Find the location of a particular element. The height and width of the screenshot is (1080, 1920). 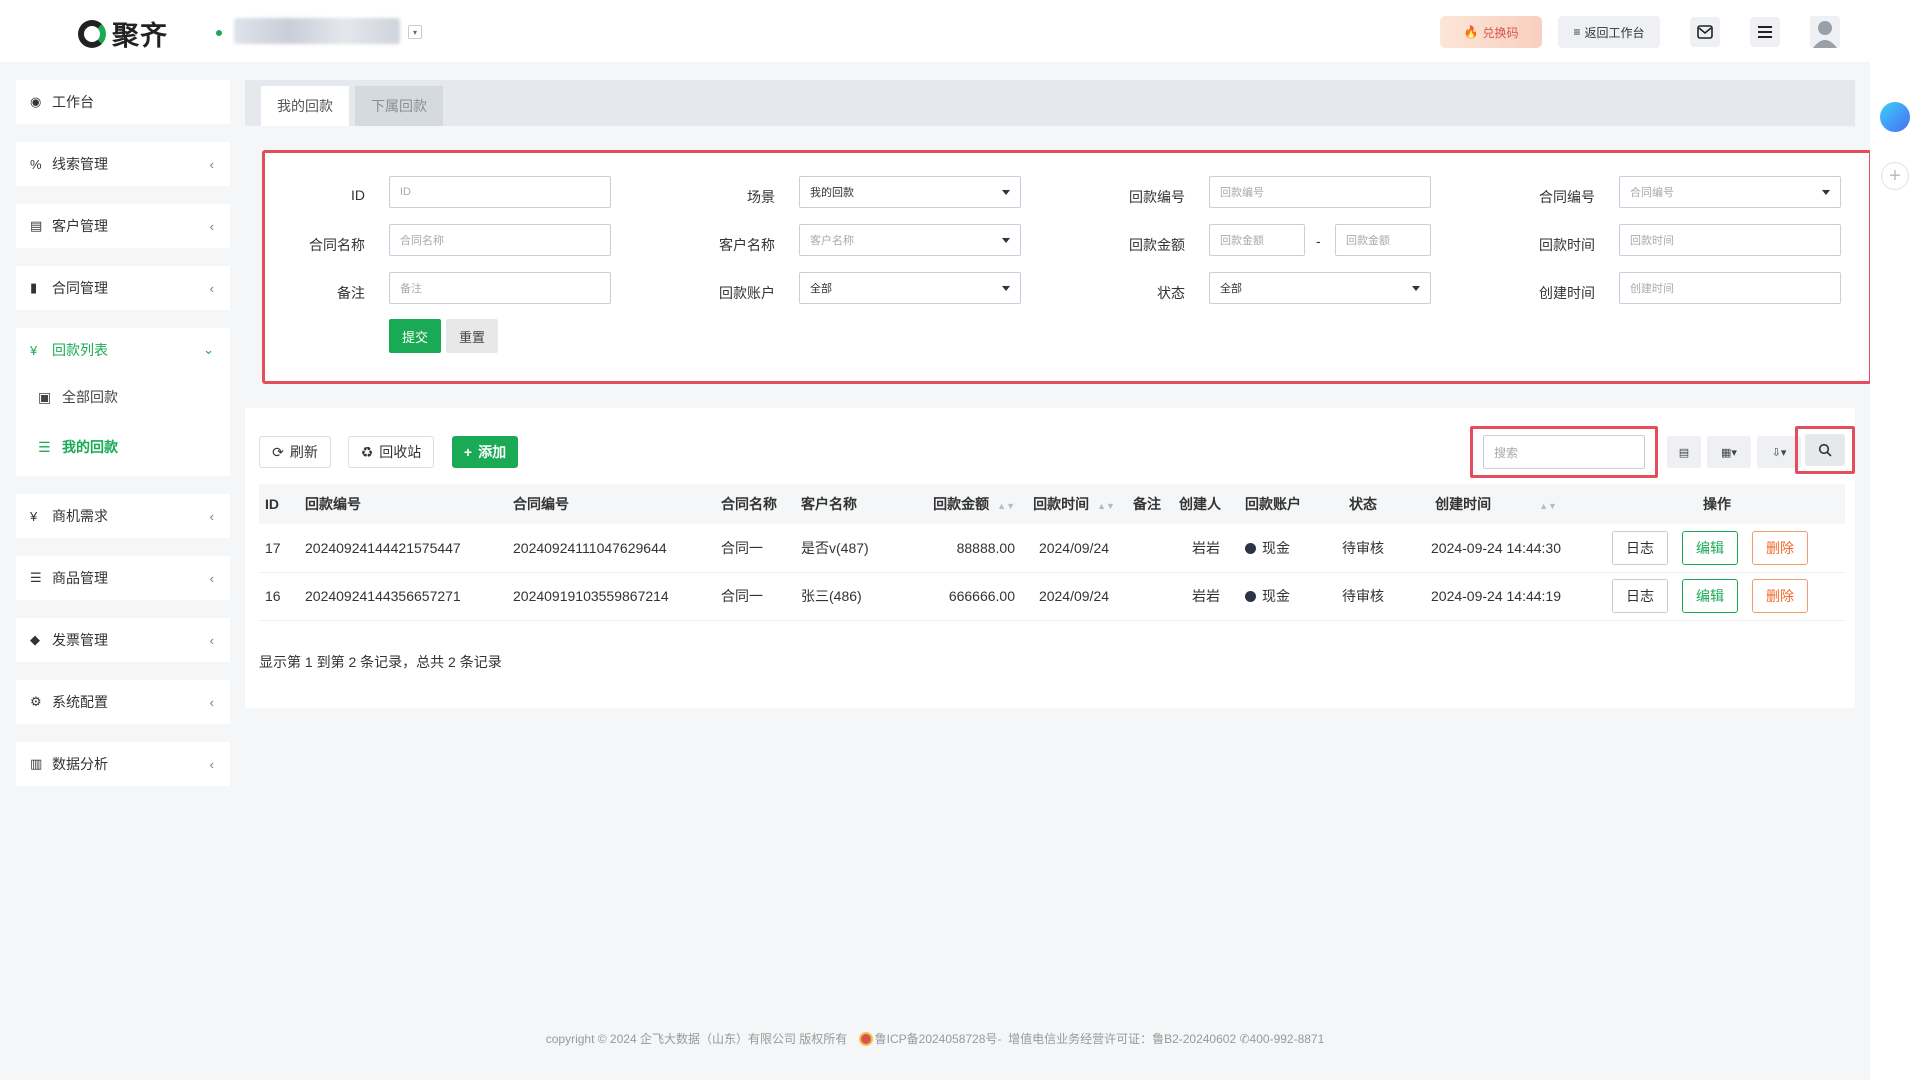

col-header-sortable: 回款时间 ▲▼ is located at coordinates (1074, 504).